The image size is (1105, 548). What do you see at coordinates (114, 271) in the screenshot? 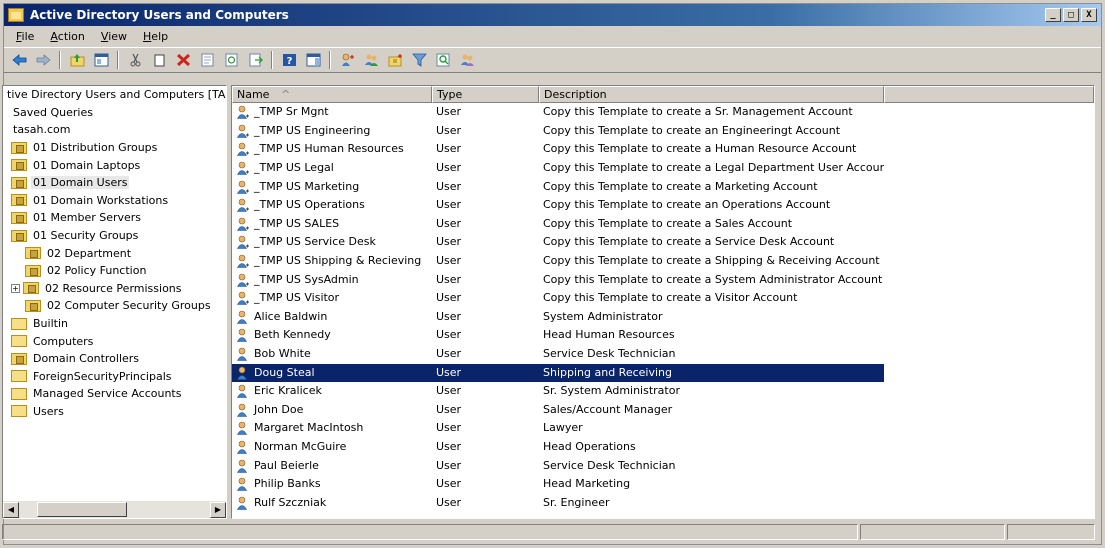
I see `tree-item: 02 Policy Function` at bounding box center [114, 271].